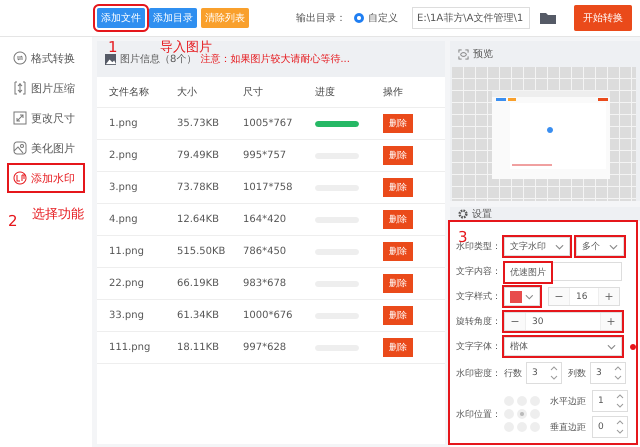 Image resolution: width=640 pixels, height=447 pixels. Describe the element at coordinates (198, 123) in the screenshot. I see `table-cell-text: 35.73KB` at that location.